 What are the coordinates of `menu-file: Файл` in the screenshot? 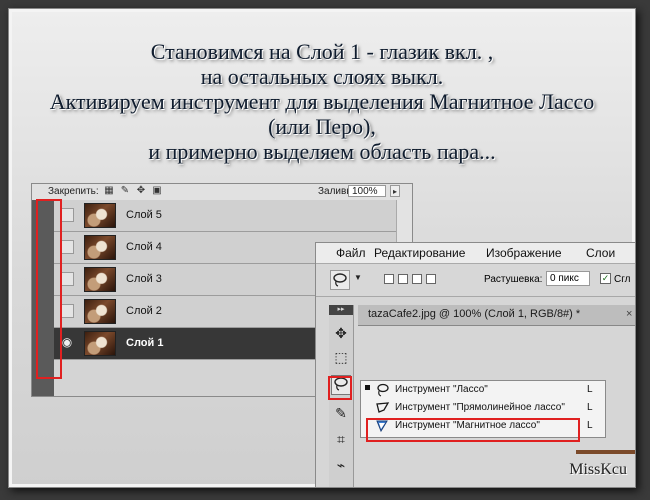 It's located at (351, 253).